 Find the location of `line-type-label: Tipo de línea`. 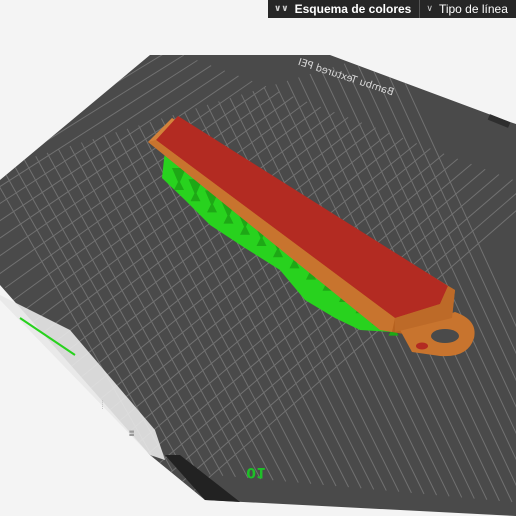

line-type-label: Tipo de línea is located at coordinates (473, 9).